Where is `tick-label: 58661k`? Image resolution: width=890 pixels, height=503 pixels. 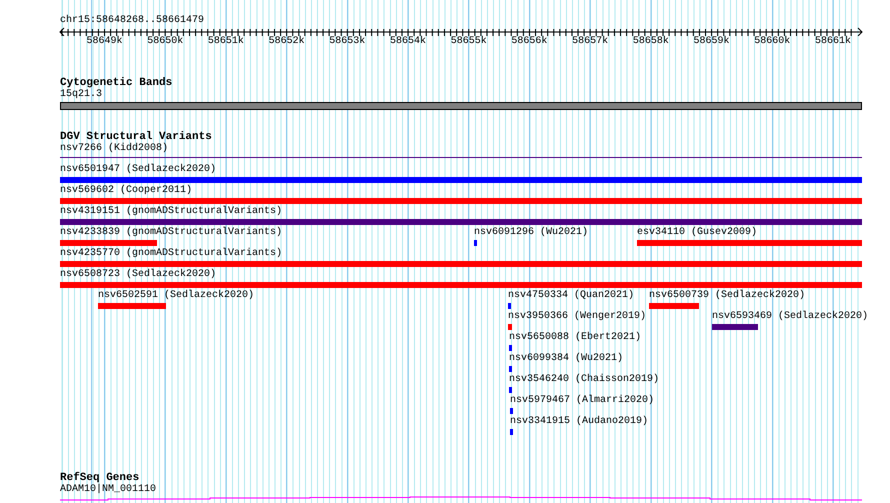 tick-label: 58661k is located at coordinates (833, 41).